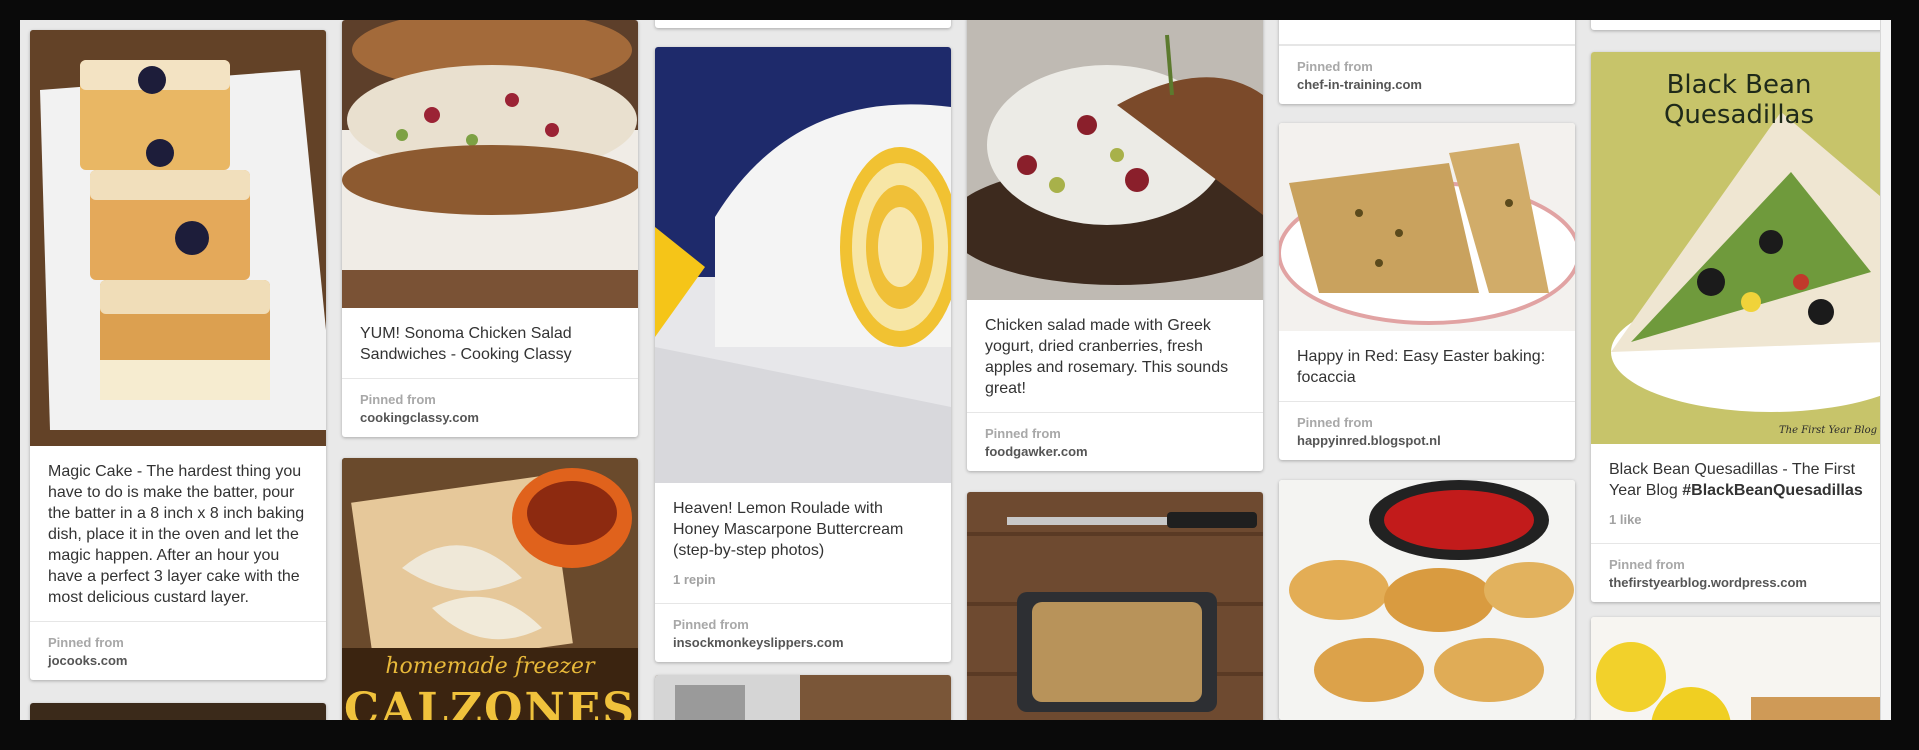  What do you see at coordinates (490, 164) in the screenshot?
I see `pin-image-sonoma-chicken` at bounding box center [490, 164].